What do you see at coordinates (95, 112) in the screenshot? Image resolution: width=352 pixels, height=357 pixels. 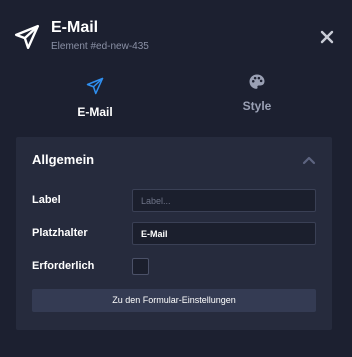 I see `tab-email-label: E-Mail` at bounding box center [95, 112].